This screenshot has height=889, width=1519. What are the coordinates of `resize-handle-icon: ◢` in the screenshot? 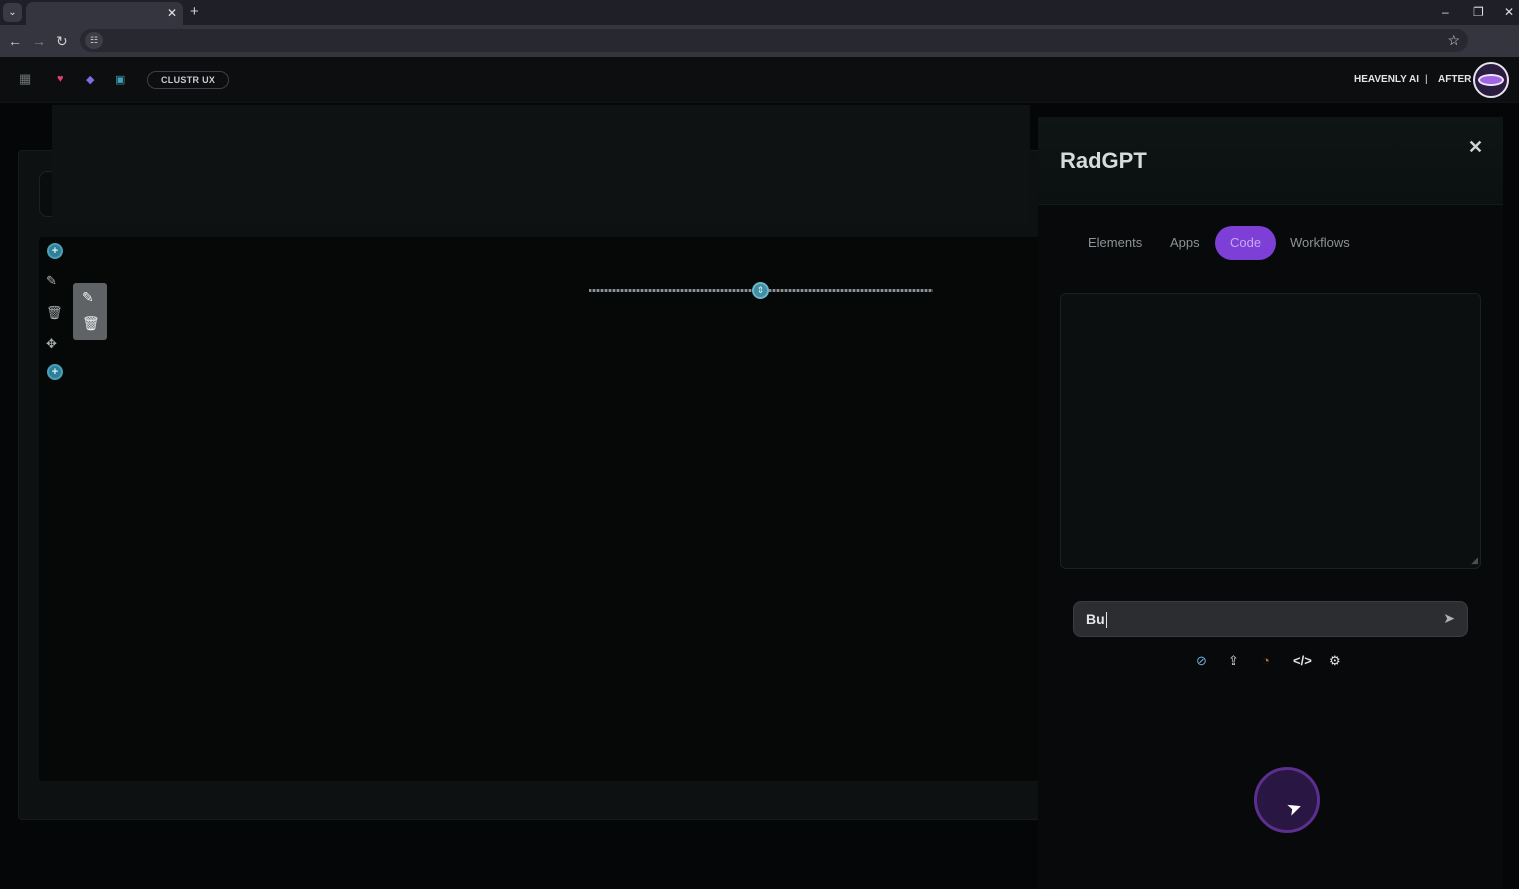 It's located at (1474, 560).